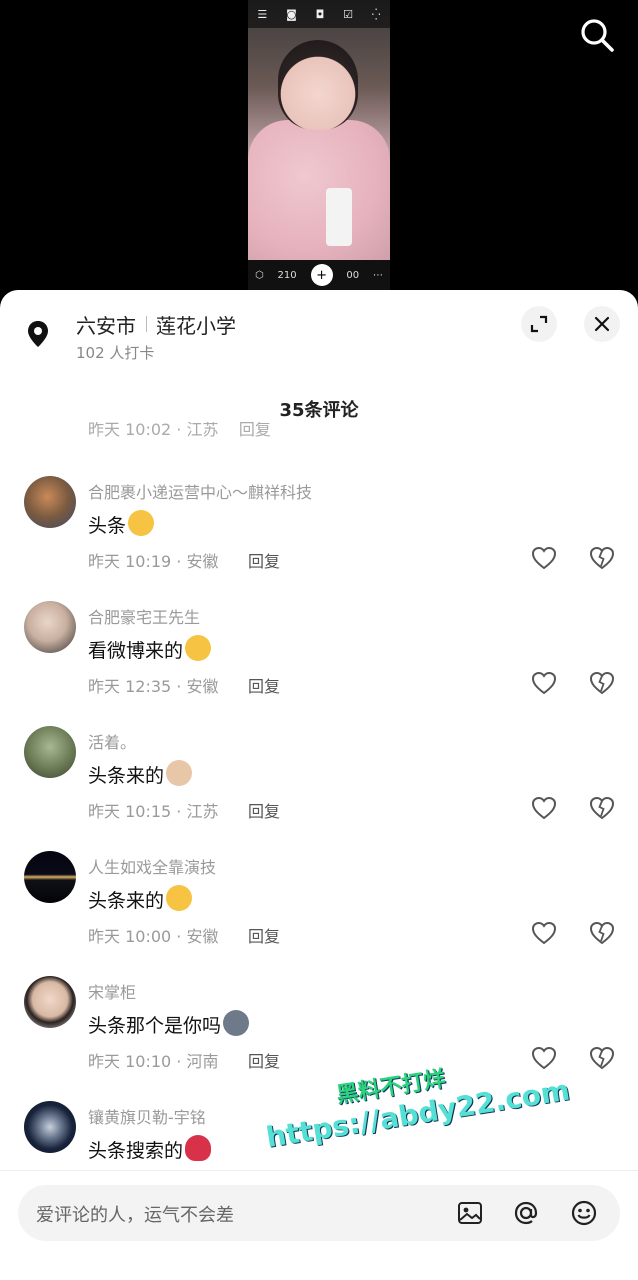 The height and width of the screenshot is (1280, 638). Describe the element at coordinates (319, 410) in the screenshot. I see `comments-title: 35条评论` at that location.